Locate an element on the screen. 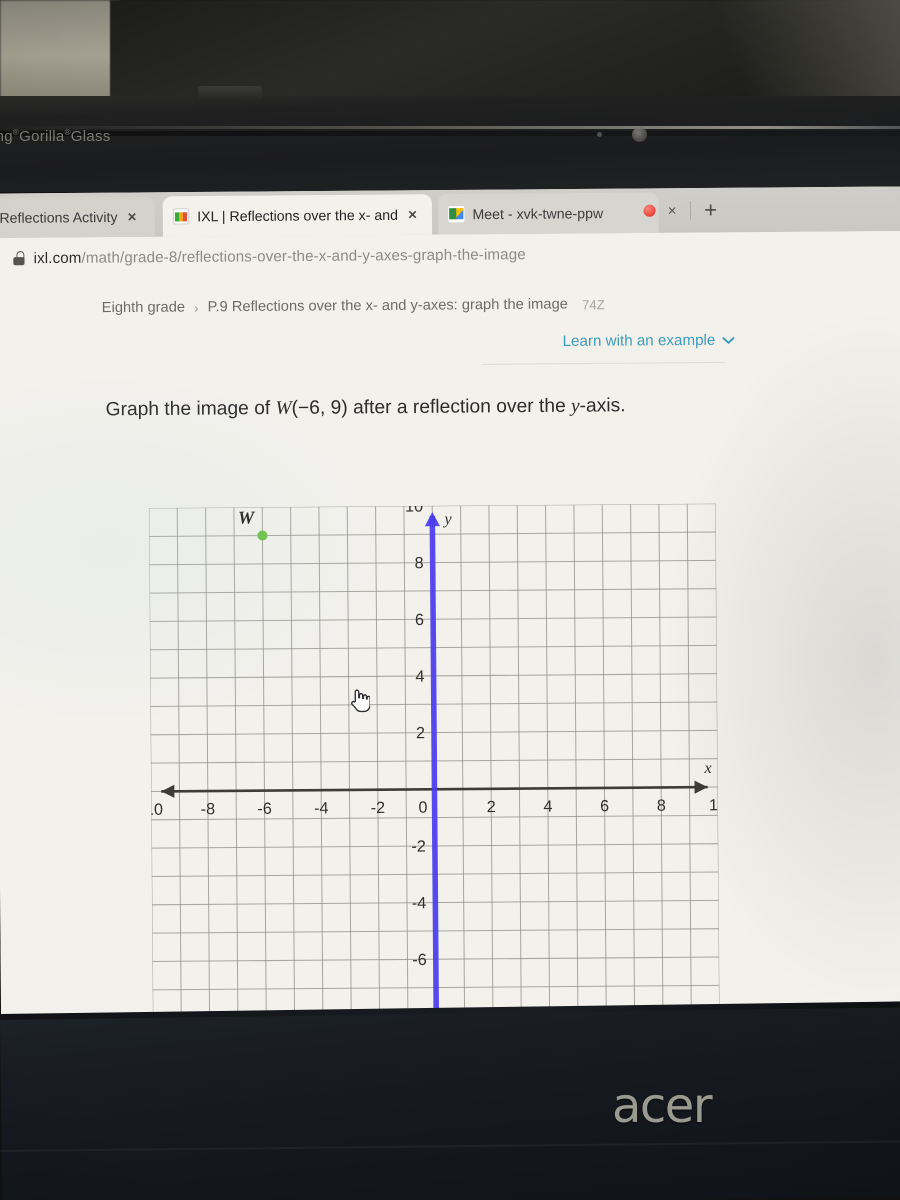  tabstrip-divider is located at coordinates (690, 210).